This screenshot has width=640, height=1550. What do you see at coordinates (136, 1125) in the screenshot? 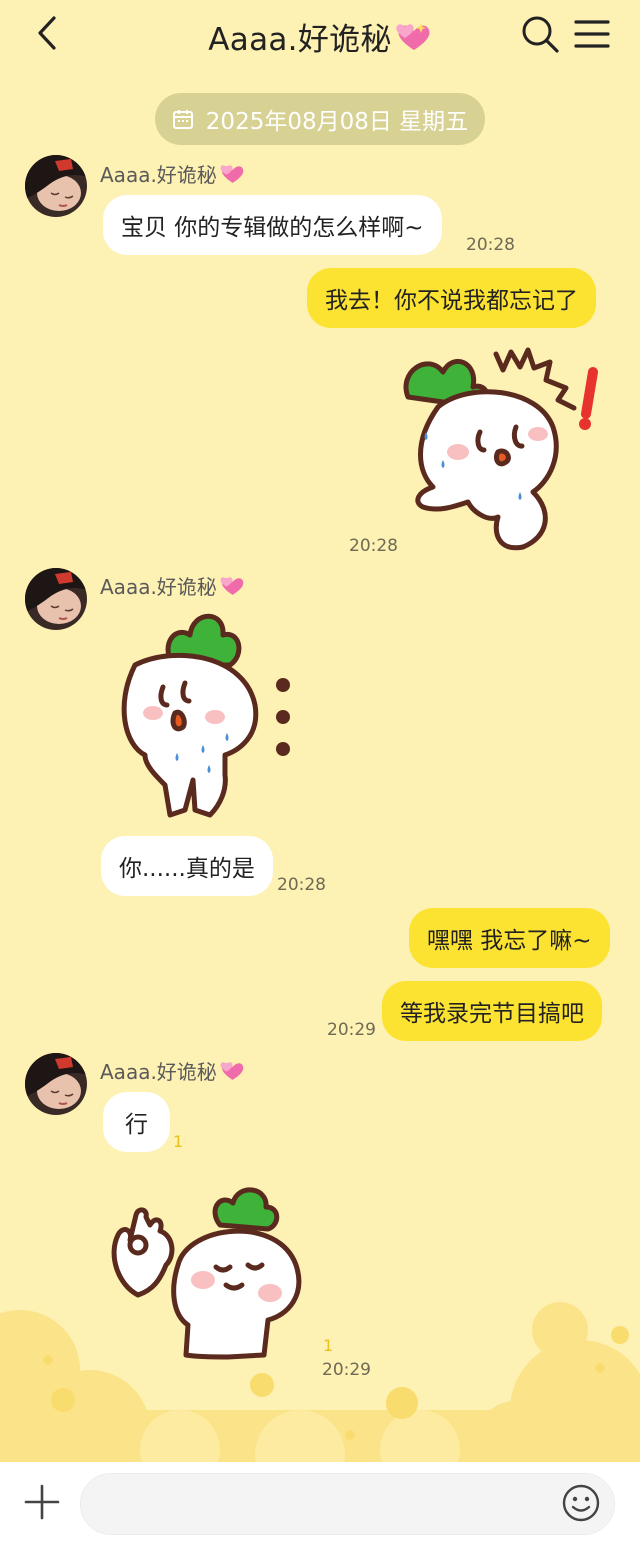
I see `message-text: 行` at bounding box center [136, 1125].